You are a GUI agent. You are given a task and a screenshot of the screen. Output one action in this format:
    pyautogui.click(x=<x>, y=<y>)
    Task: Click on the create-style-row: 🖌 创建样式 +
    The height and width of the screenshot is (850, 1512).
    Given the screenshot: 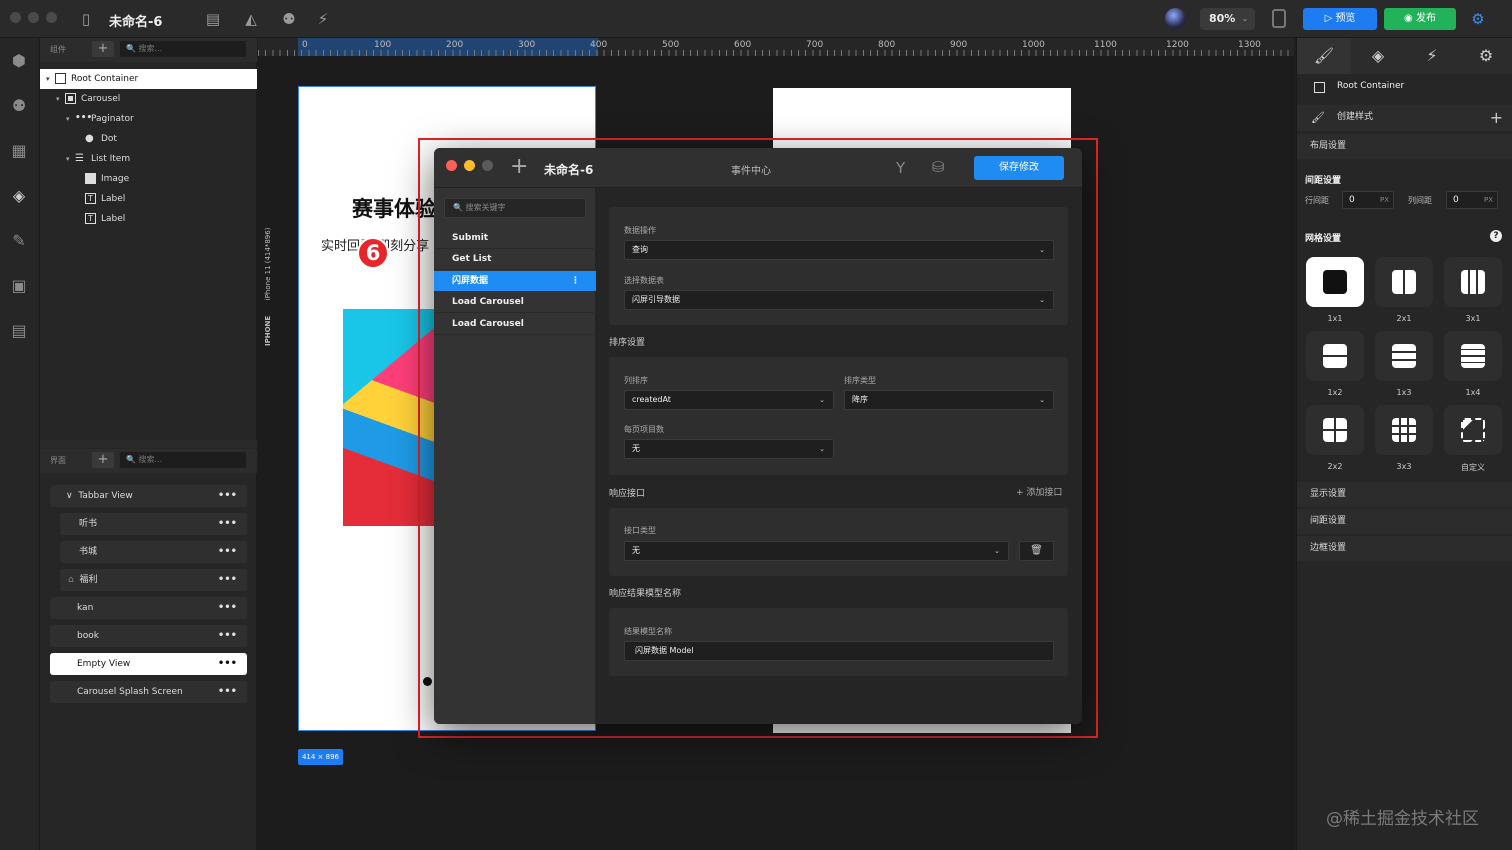 What is the action you would take?
    pyautogui.click(x=1404, y=118)
    